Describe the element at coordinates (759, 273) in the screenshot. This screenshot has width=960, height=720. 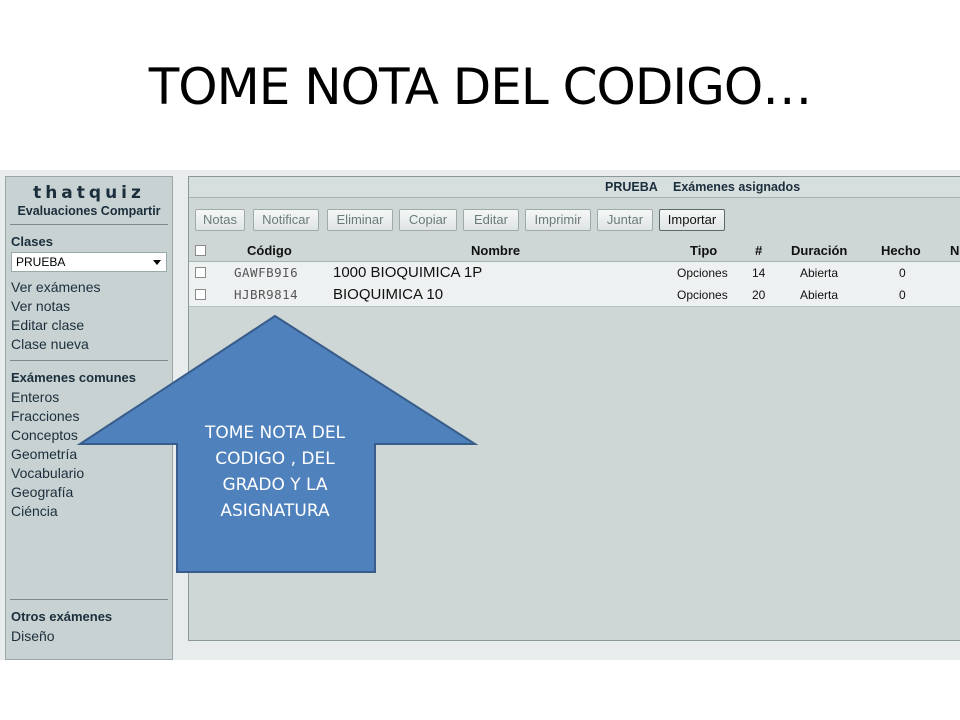
I see `exam-count: 14` at that location.